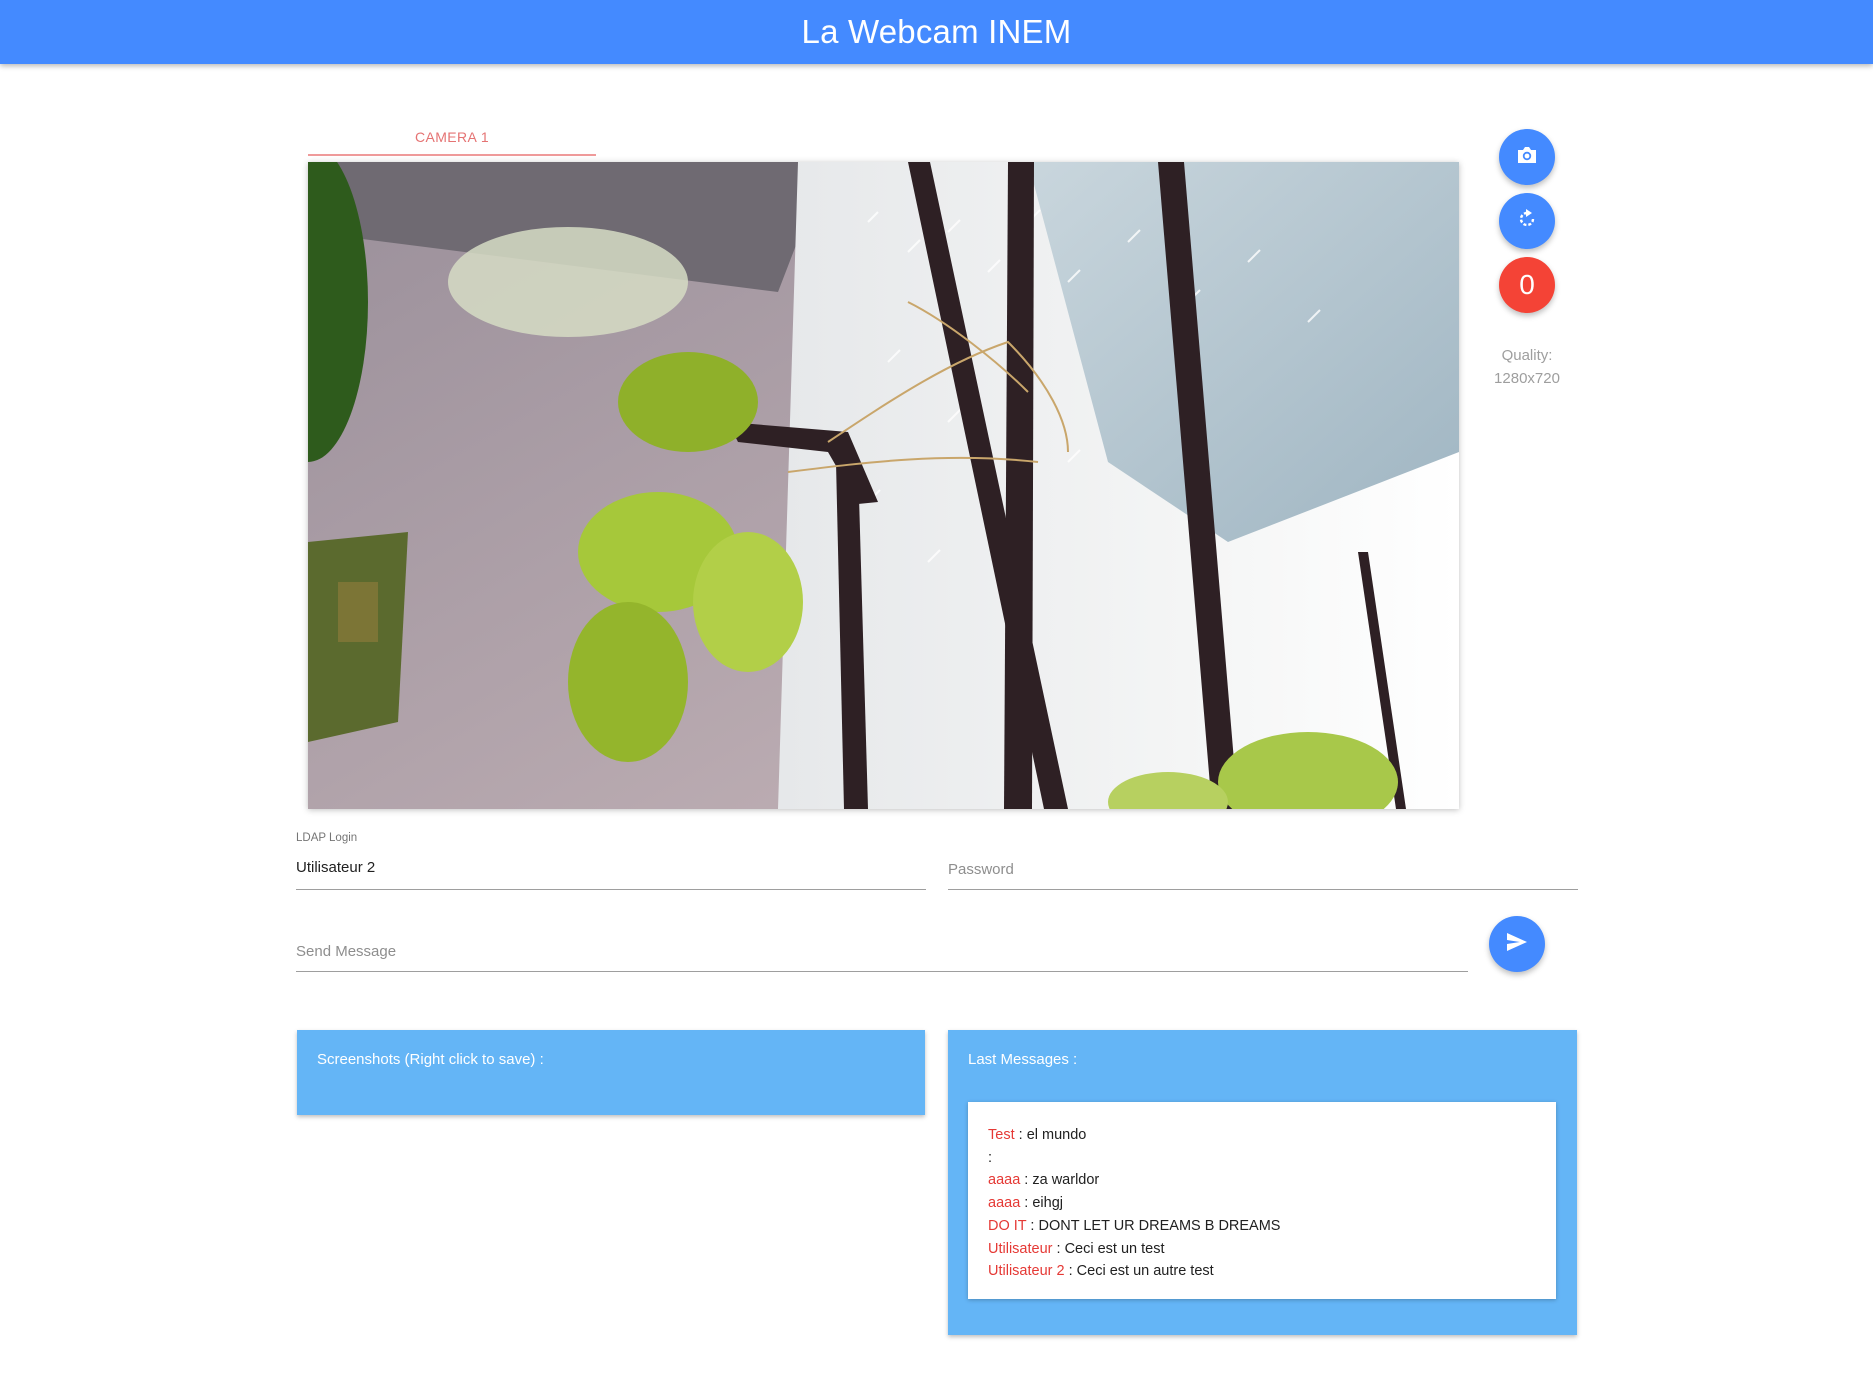  What do you see at coordinates (1023, 1059) in the screenshot?
I see `messages-panel-title: Last Messages :` at bounding box center [1023, 1059].